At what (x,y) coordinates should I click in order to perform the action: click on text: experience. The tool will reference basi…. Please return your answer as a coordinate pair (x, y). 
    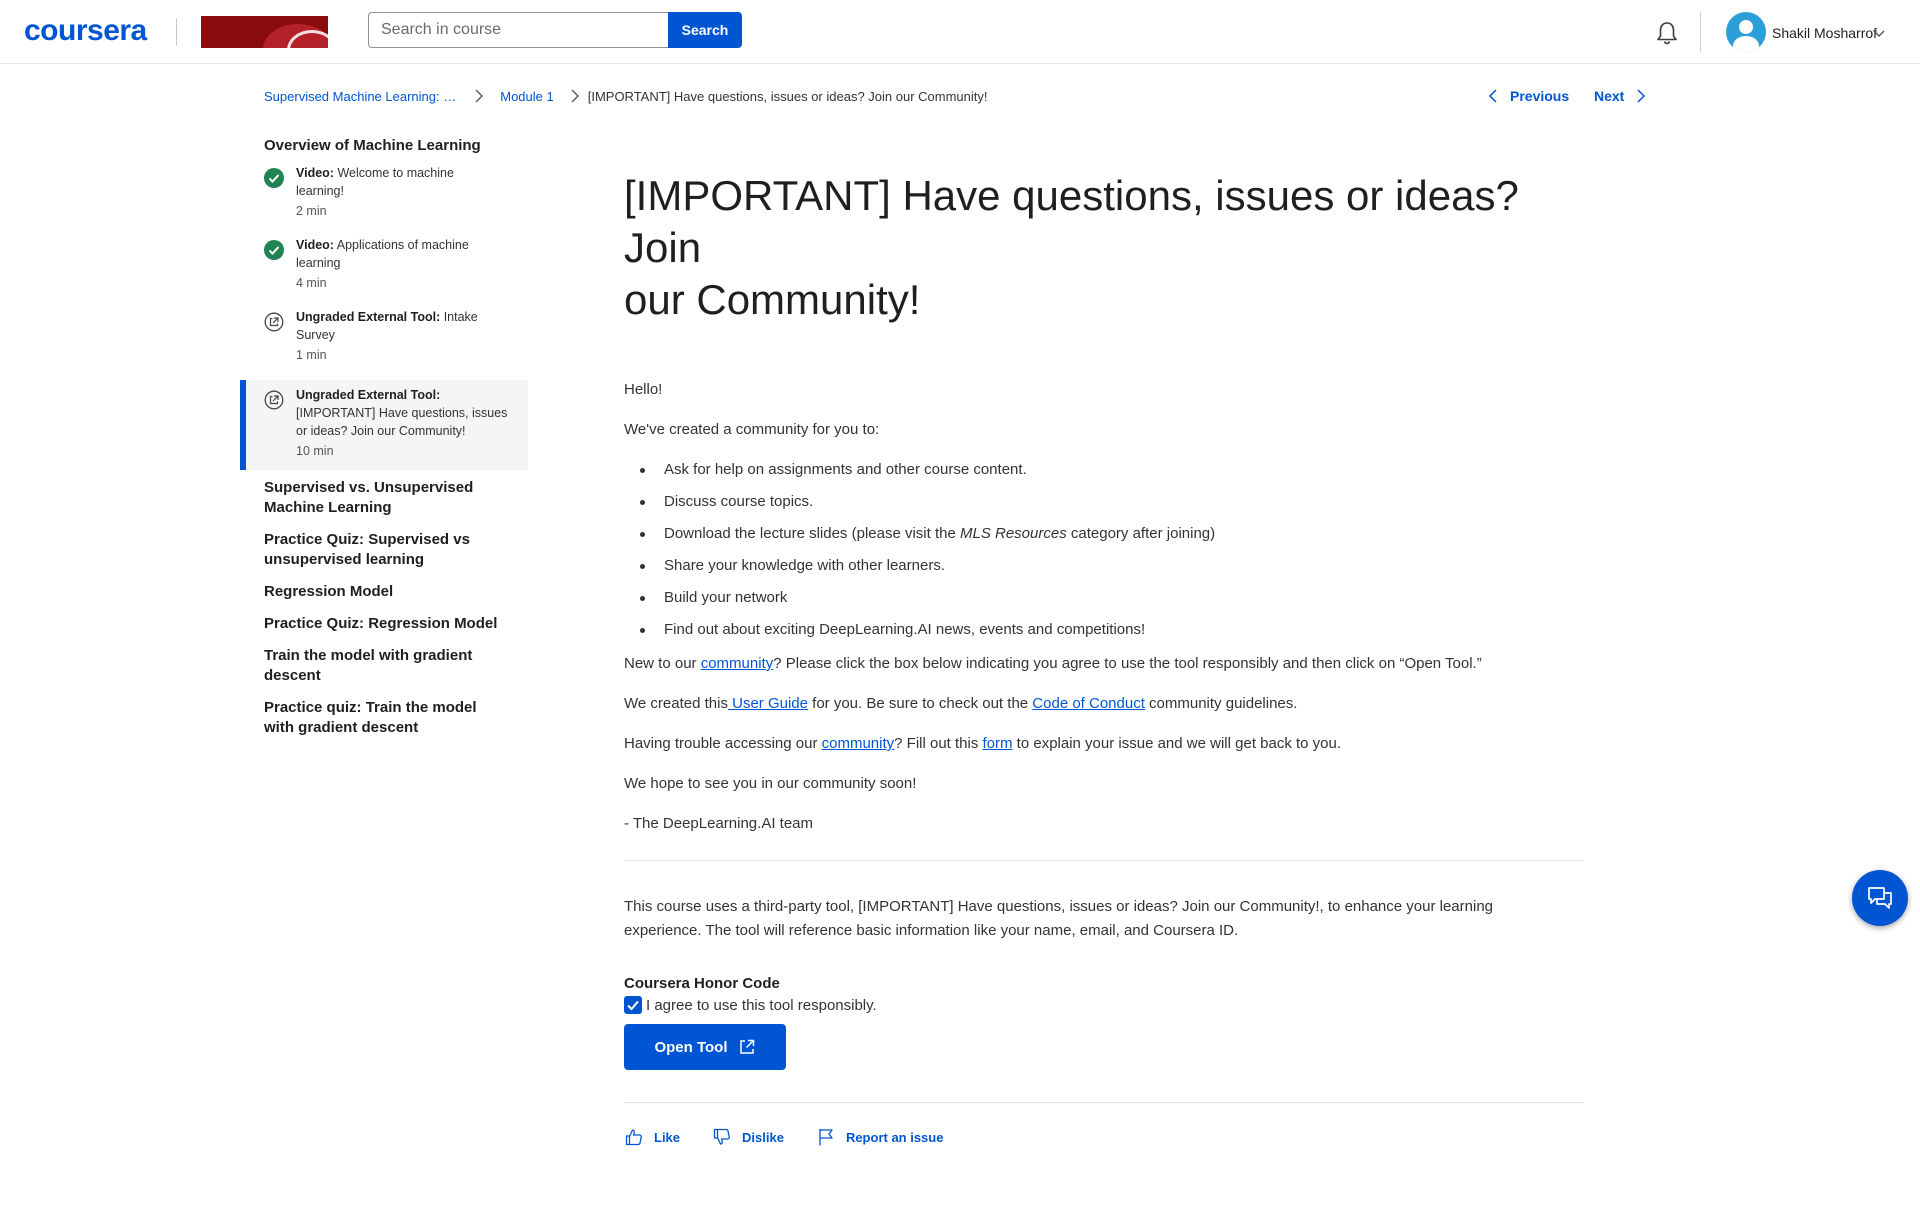
    Looking at the image, I should click on (931, 930).